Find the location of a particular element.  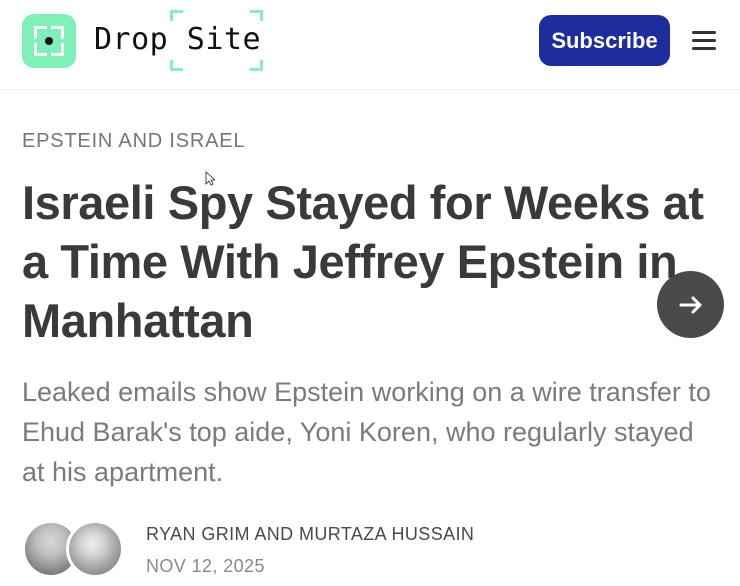

title-bracket-bottom-right is located at coordinates (256, 65).